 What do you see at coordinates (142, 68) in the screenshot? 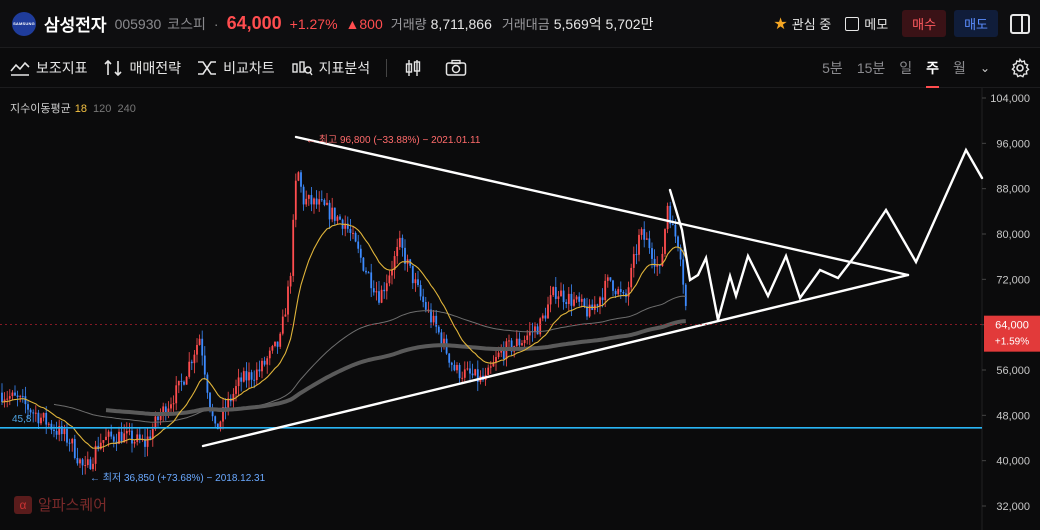
I see `strategy-tool-button: 매매전략` at bounding box center [142, 68].